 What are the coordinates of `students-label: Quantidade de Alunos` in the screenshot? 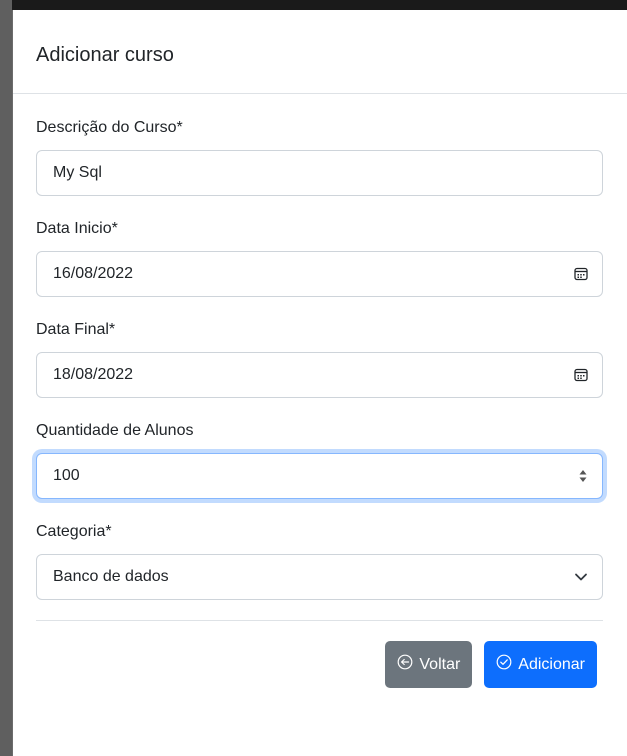 It's located at (115, 430).